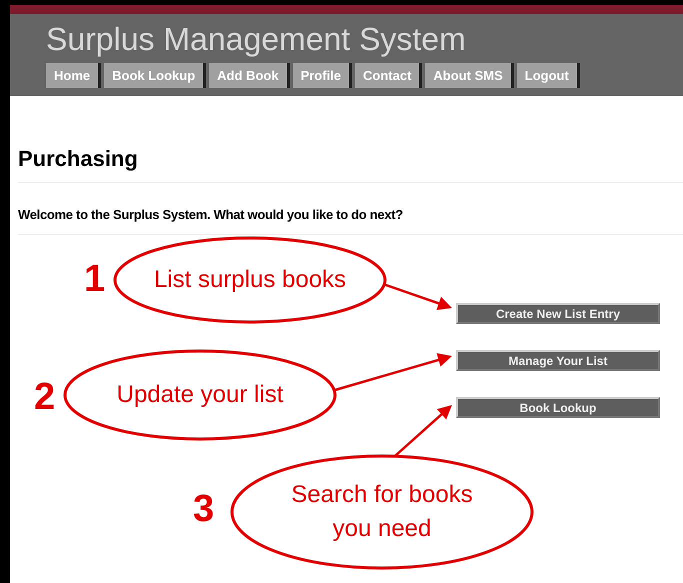 This screenshot has height=583, width=683. What do you see at coordinates (203, 509) in the screenshot?
I see `step-number: 3` at bounding box center [203, 509].